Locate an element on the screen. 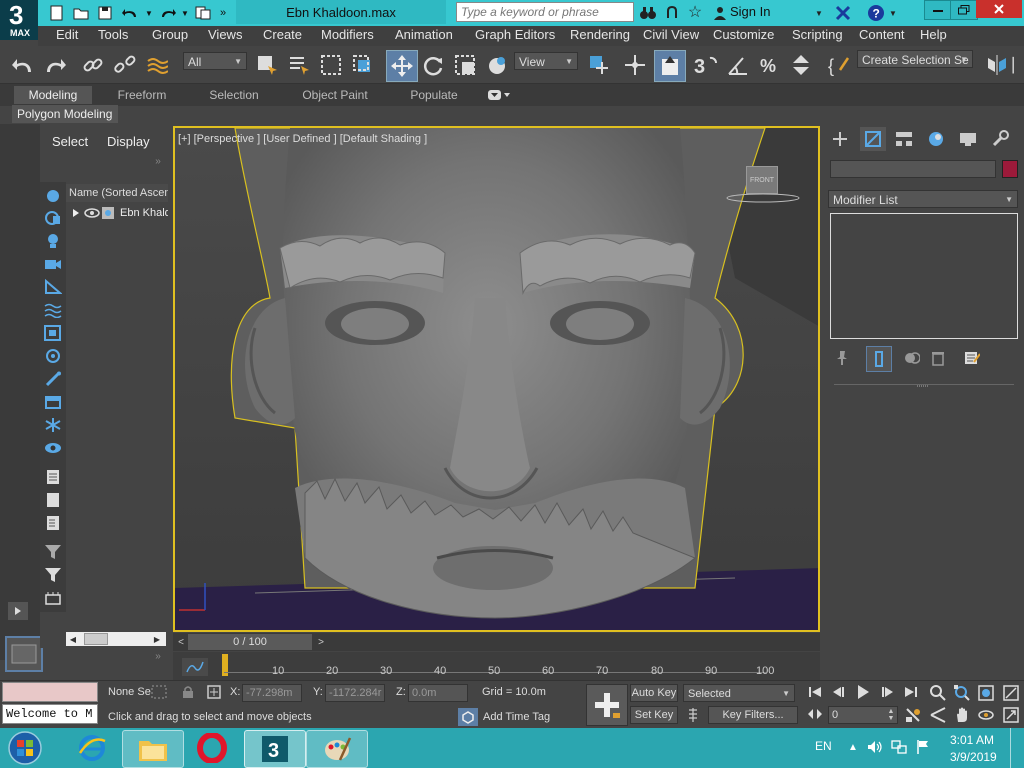 The width and height of the screenshot is (1024, 768). show-hidden-icons-icon: ▲ is located at coordinates (853, 747).